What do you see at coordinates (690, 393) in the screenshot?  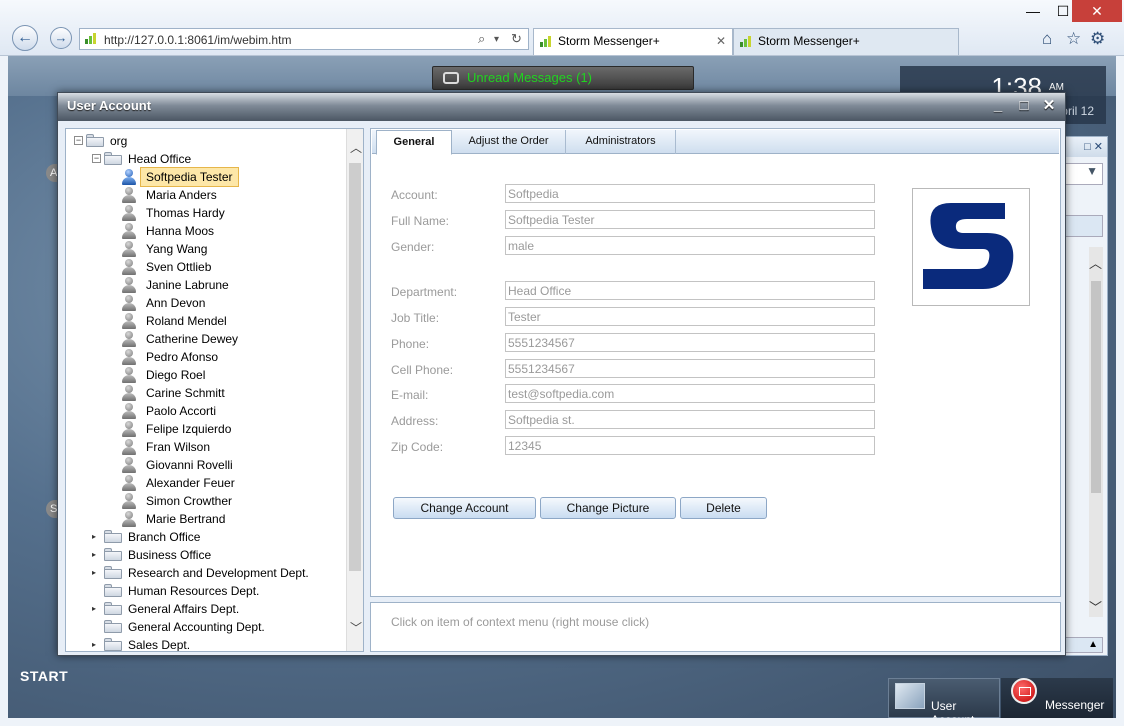 I see `email-field` at bounding box center [690, 393].